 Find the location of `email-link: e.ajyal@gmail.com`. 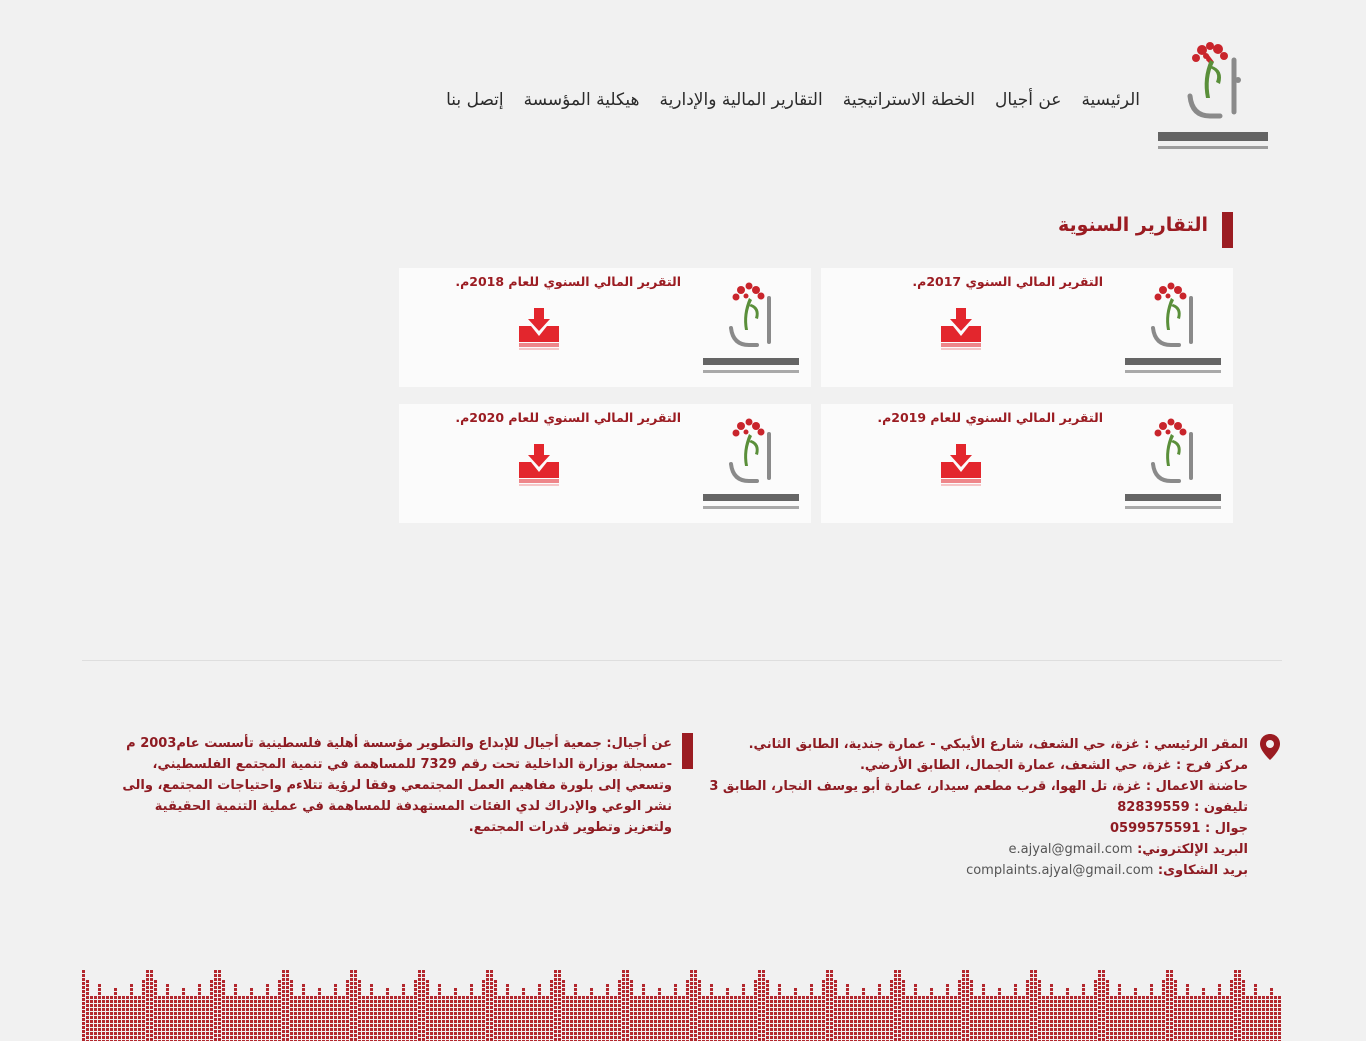

email-link: e.ajyal@gmail.com is located at coordinates (1071, 849).